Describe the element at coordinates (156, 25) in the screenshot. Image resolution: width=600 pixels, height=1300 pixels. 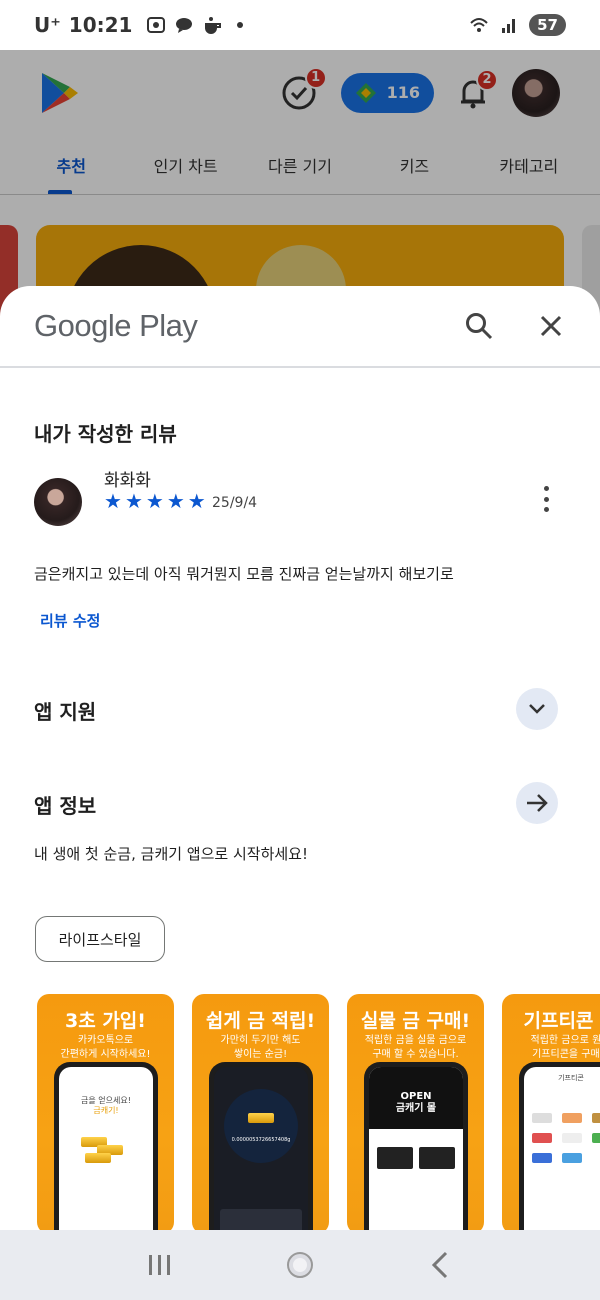
I see `screenshot-icon` at that location.